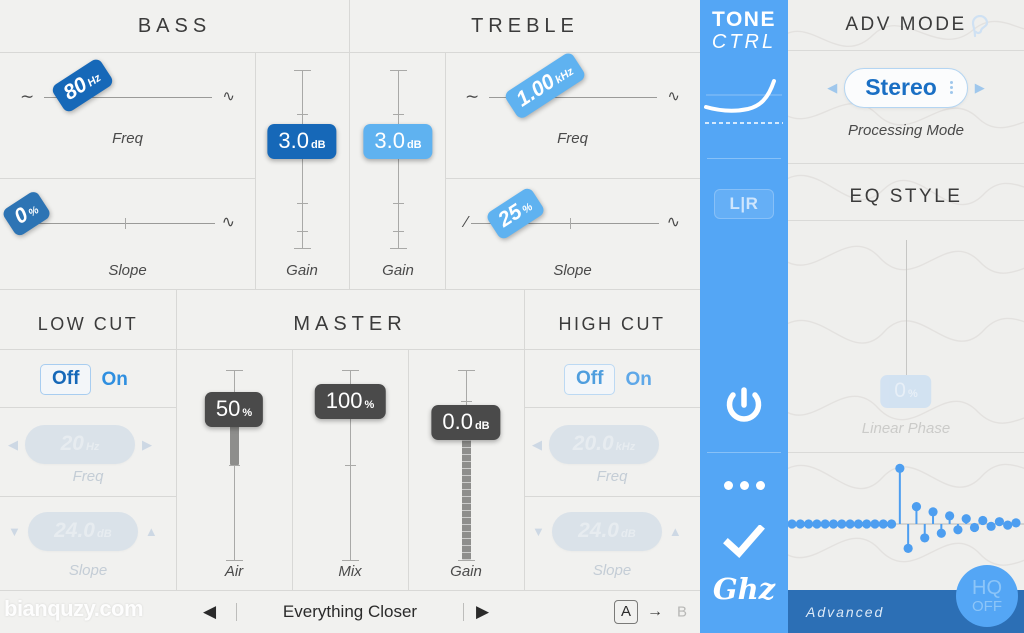 This screenshot has height=633, width=1024. What do you see at coordinates (625, 447) in the screenshot?
I see `highcut-freq-unit: kHz` at bounding box center [625, 447].